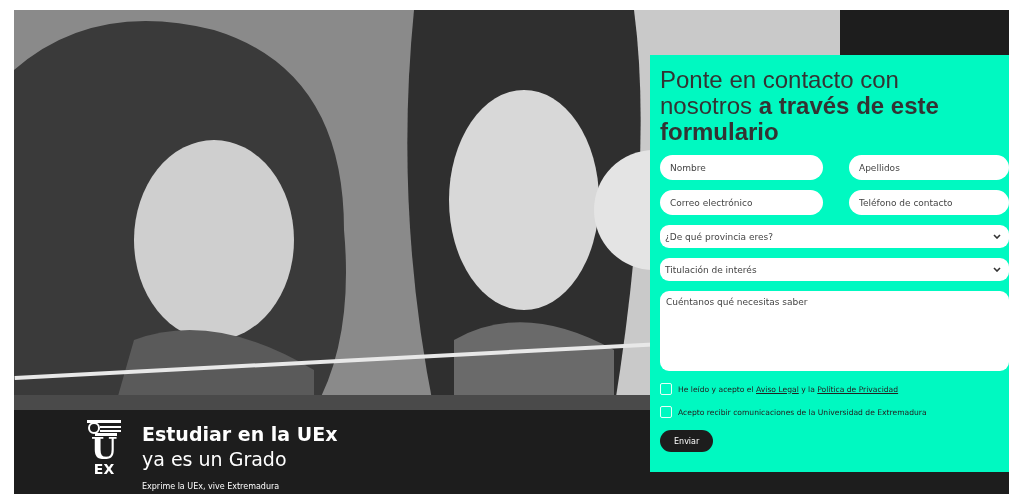 The image size is (1009, 494). What do you see at coordinates (240, 434) in the screenshot?
I see `hero-title: Estudiar en la UEx` at bounding box center [240, 434].